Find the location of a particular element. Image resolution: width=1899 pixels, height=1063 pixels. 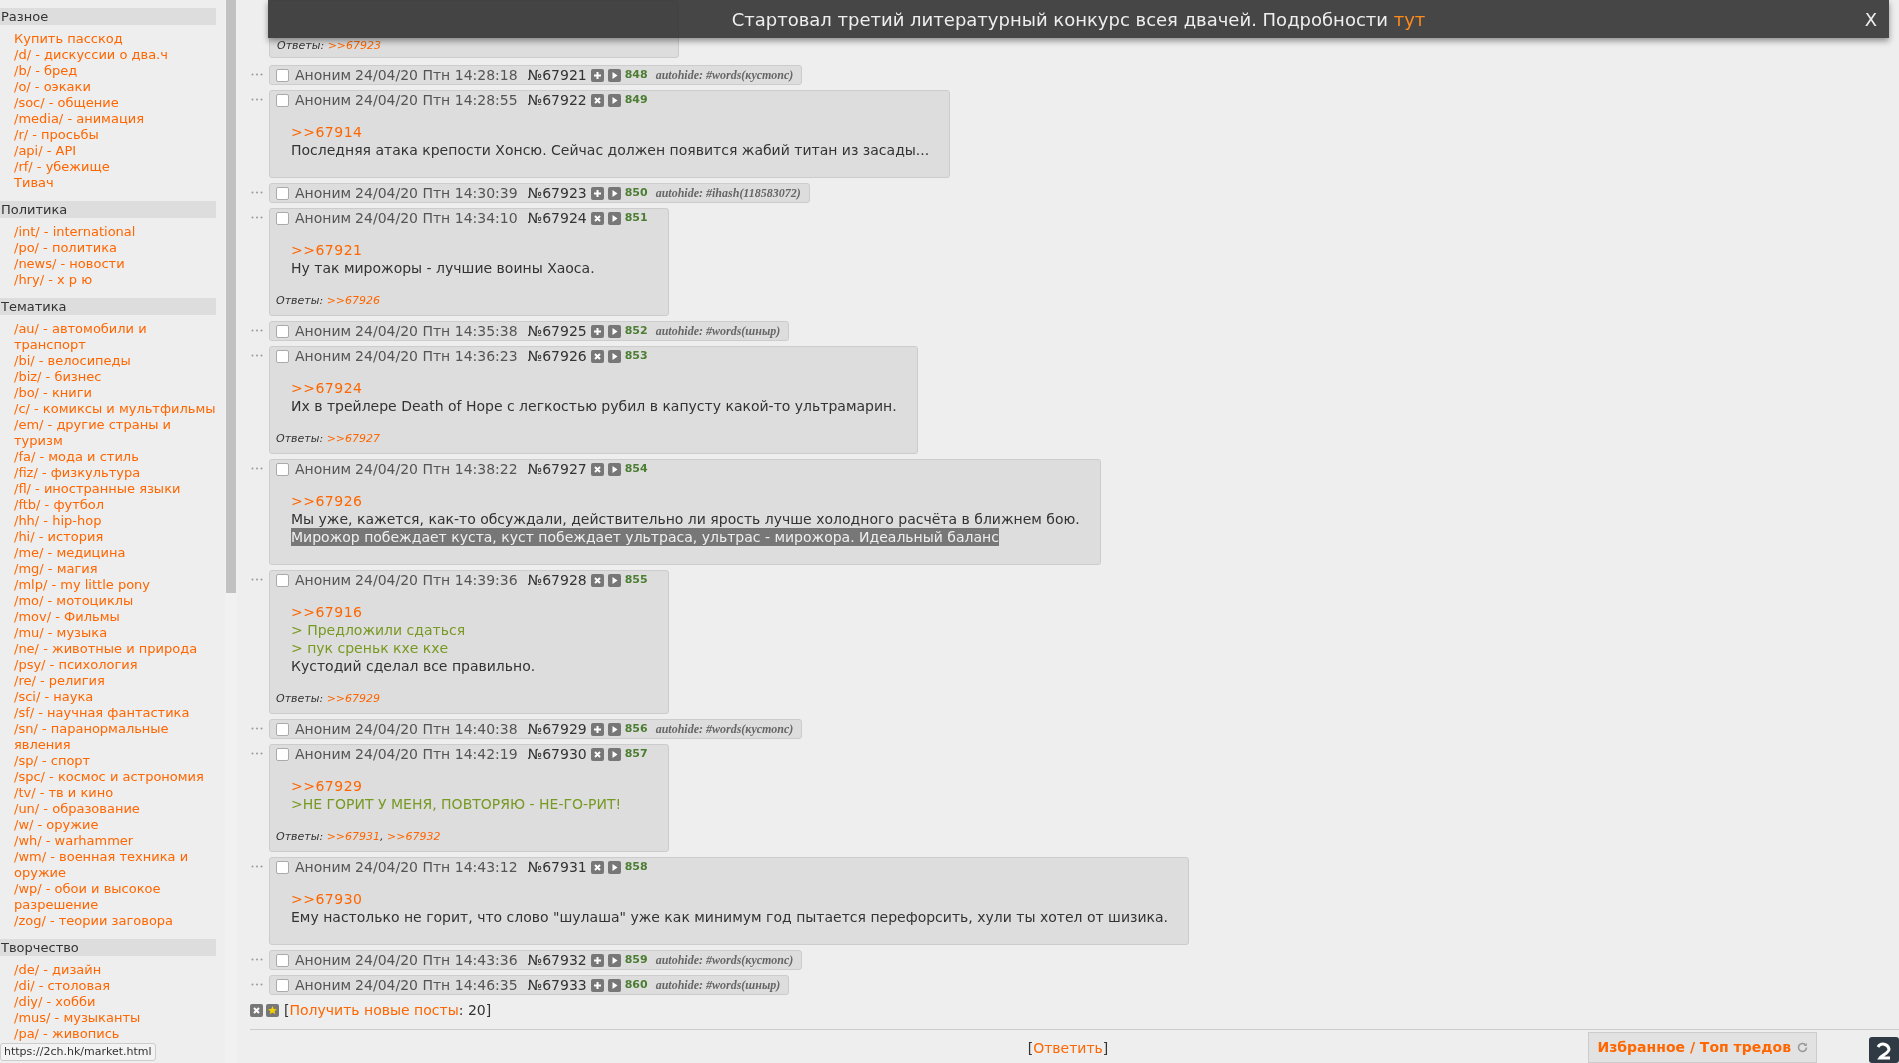

sidebar-board-link: /c/ - комиксы и мультфильмы is located at coordinates (115, 409).